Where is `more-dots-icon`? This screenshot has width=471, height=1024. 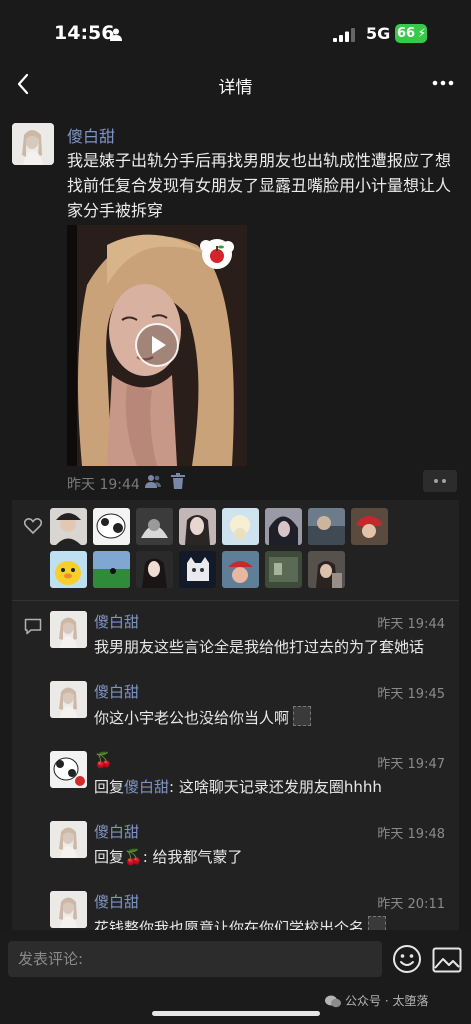 more-dots-icon is located at coordinates (443, 83).